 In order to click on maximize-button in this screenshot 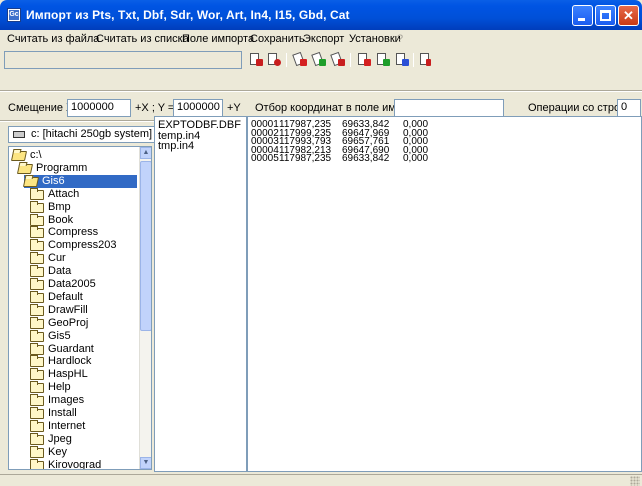, I will do `click(605, 15)`.